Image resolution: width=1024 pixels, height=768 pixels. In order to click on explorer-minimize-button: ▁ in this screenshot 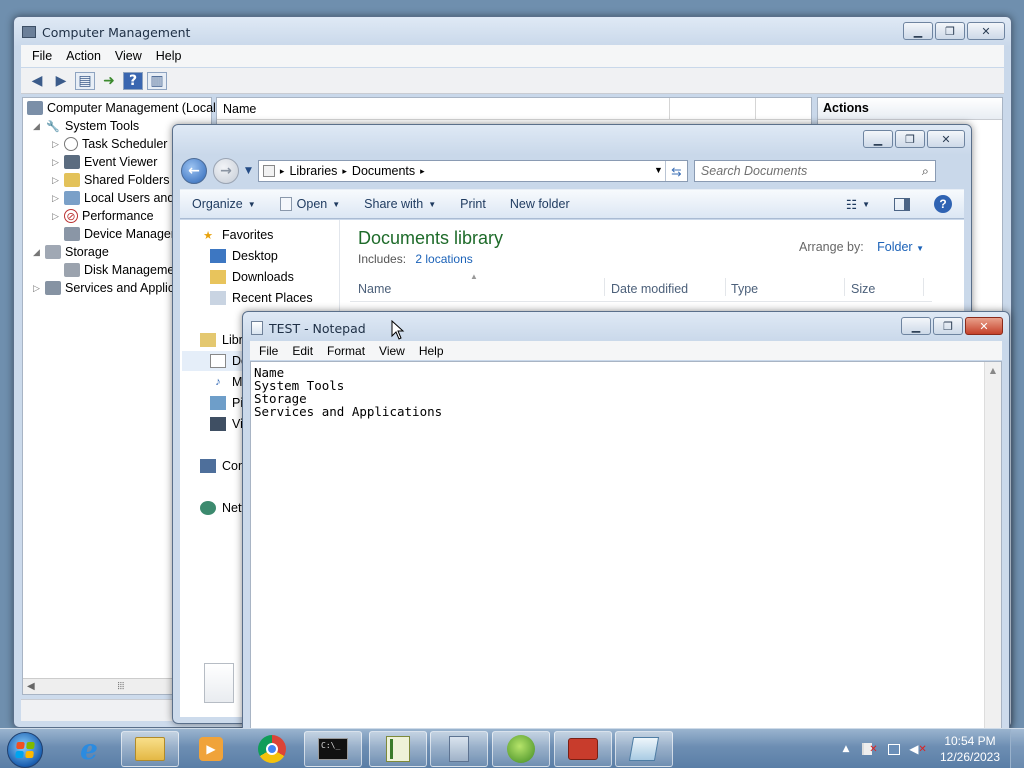, I will do `click(878, 139)`.